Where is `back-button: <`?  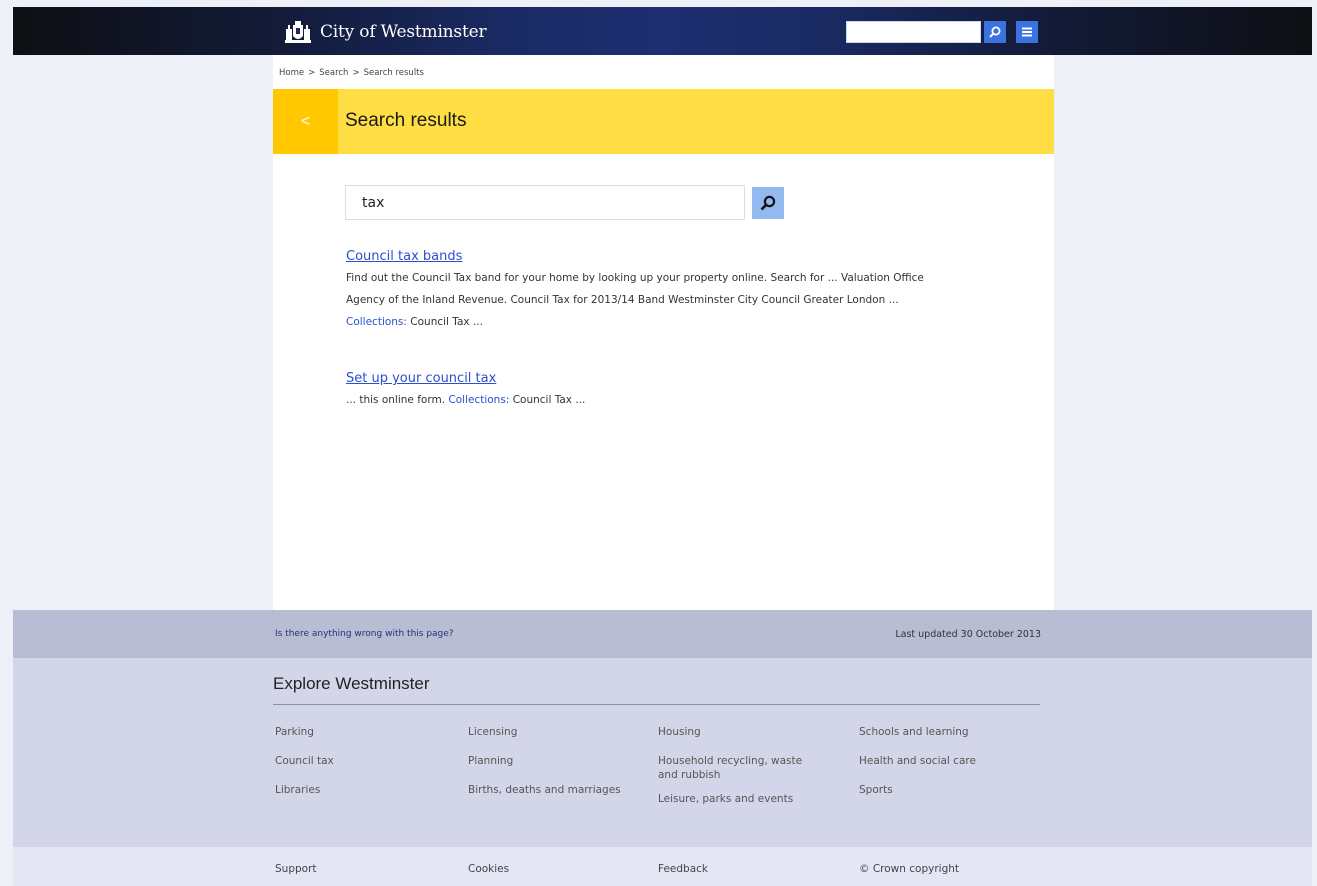 back-button: < is located at coordinates (305, 121).